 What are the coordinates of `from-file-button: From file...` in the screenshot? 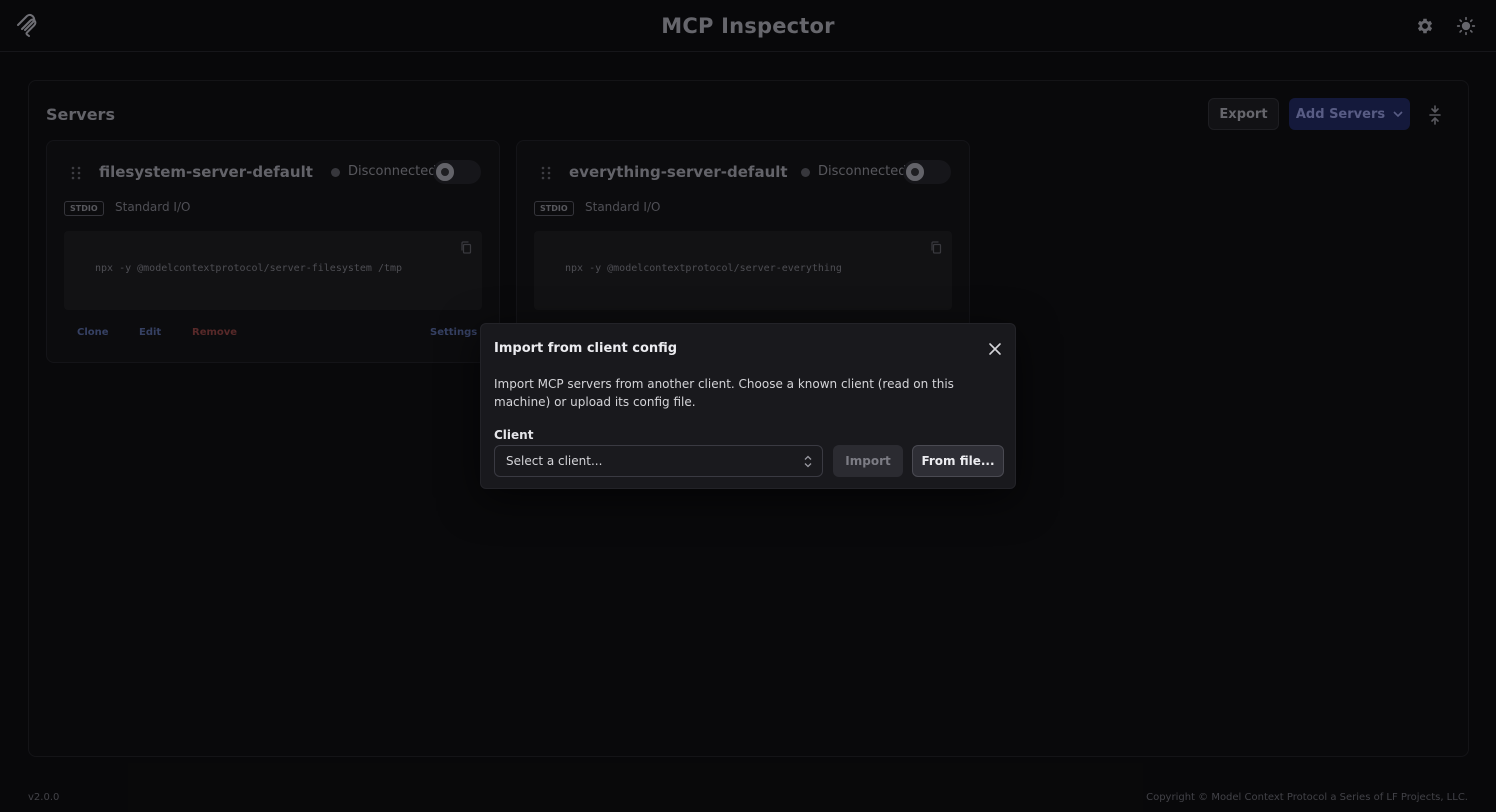 It's located at (958, 461).